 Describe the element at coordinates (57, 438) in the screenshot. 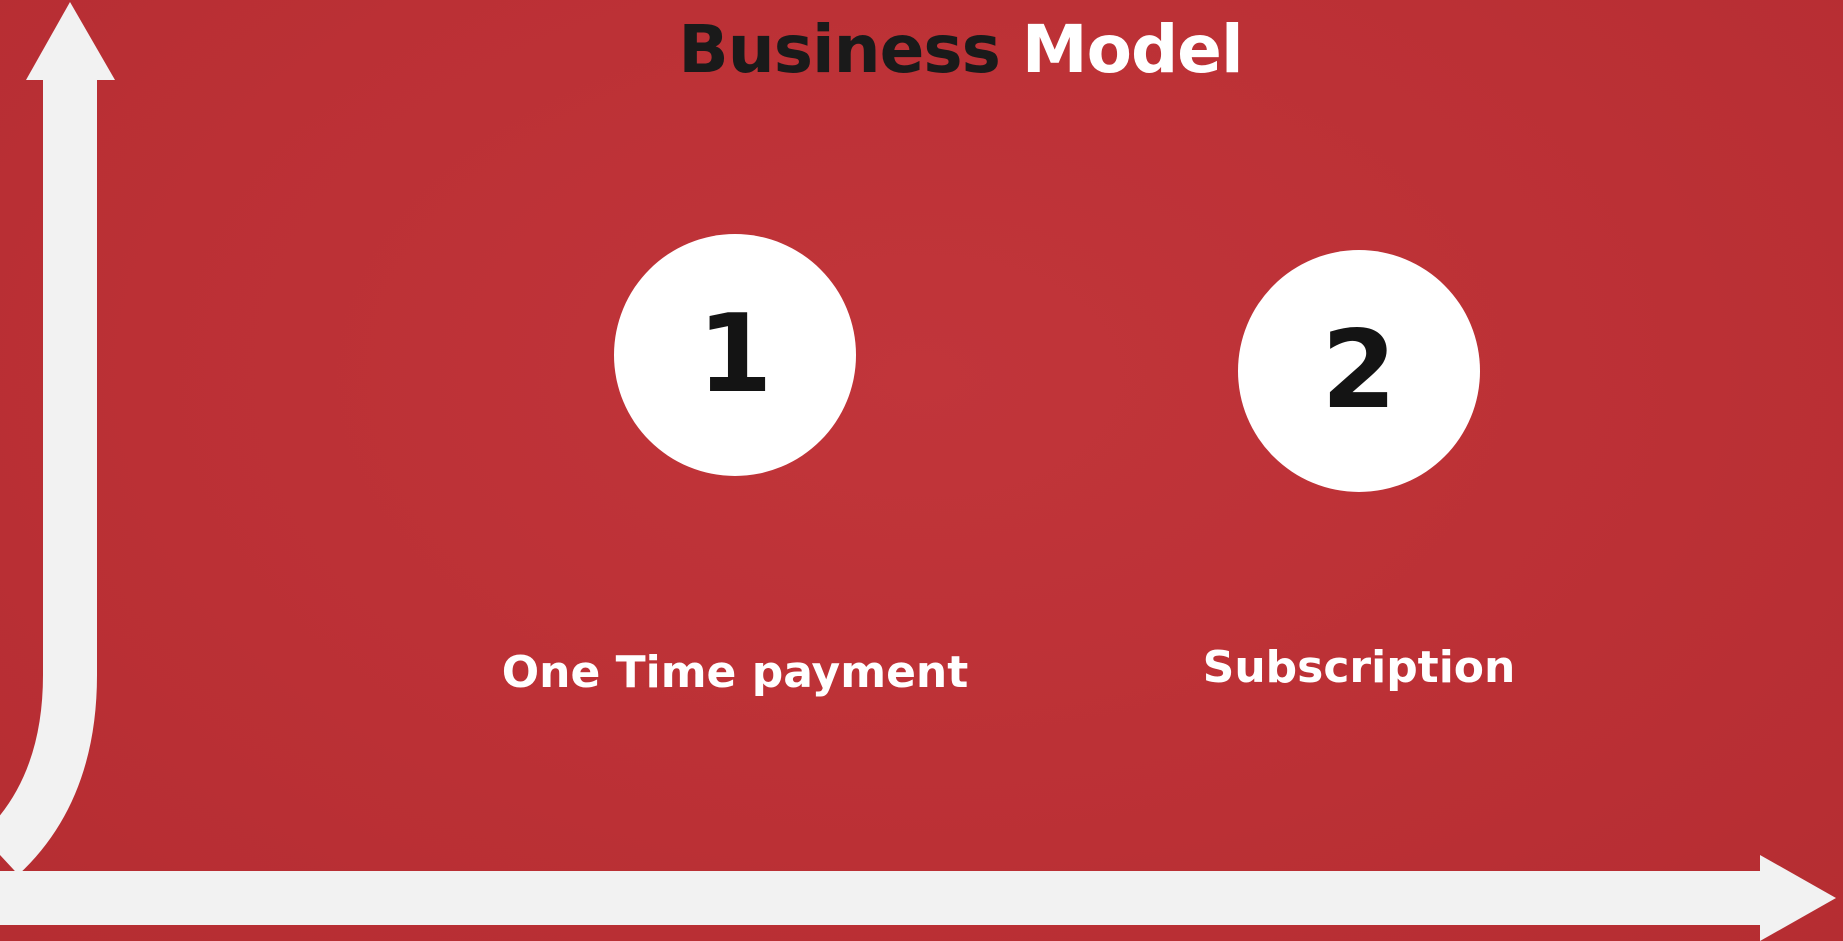

I see `arrow-up-icon` at that location.